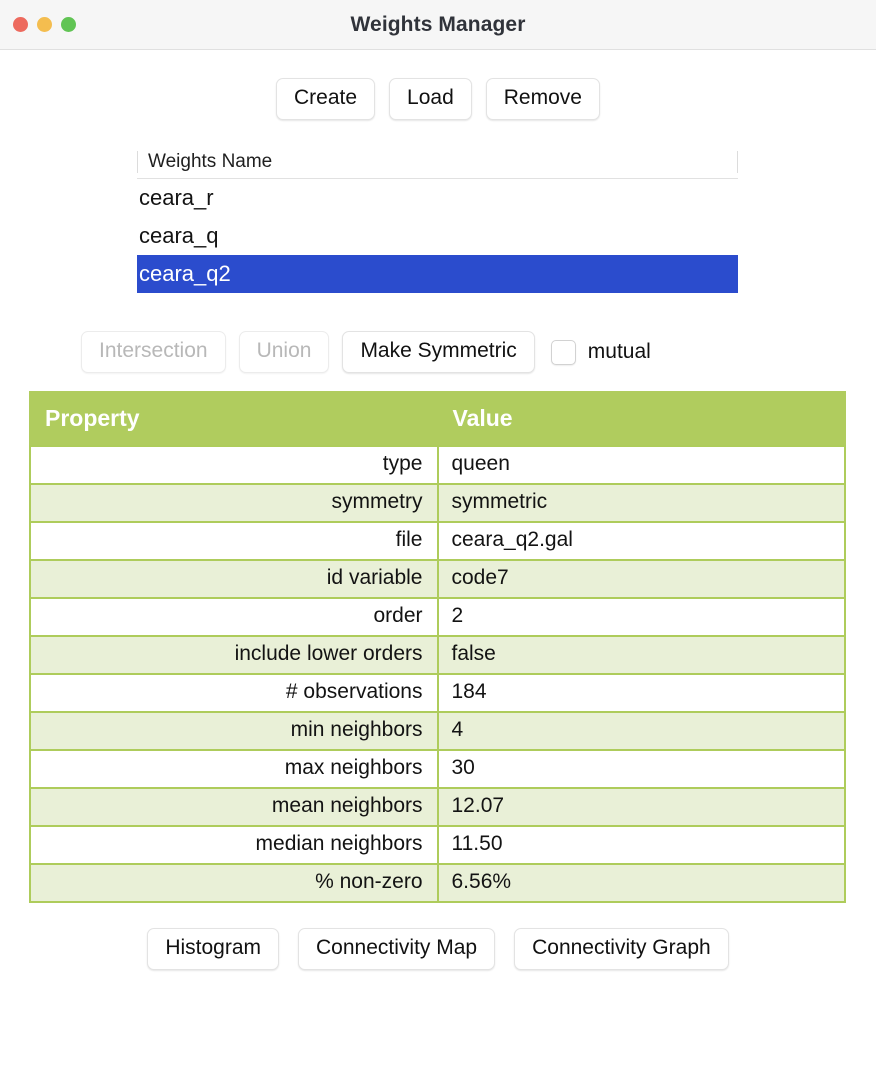  Describe the element at coordinates (641, 579) in the screenshot. I see `value-cell: code7` at that location.